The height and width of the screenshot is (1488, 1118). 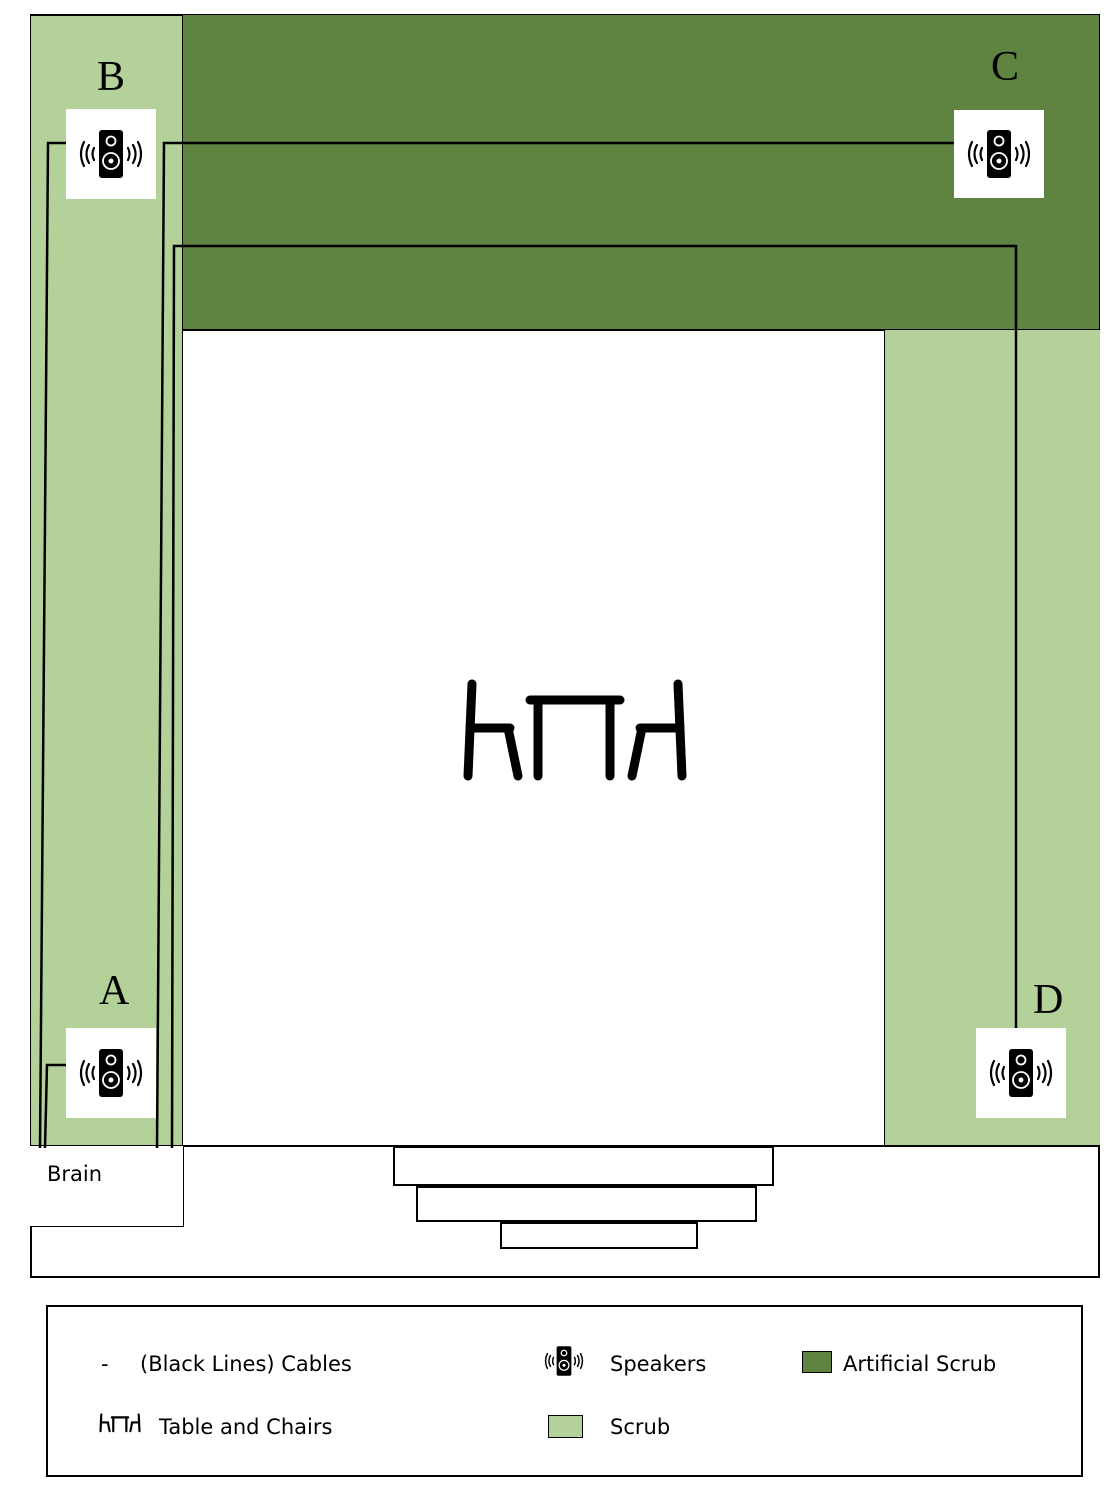 I want to click on speaker-label-a: A, so click(x=114, y=991).